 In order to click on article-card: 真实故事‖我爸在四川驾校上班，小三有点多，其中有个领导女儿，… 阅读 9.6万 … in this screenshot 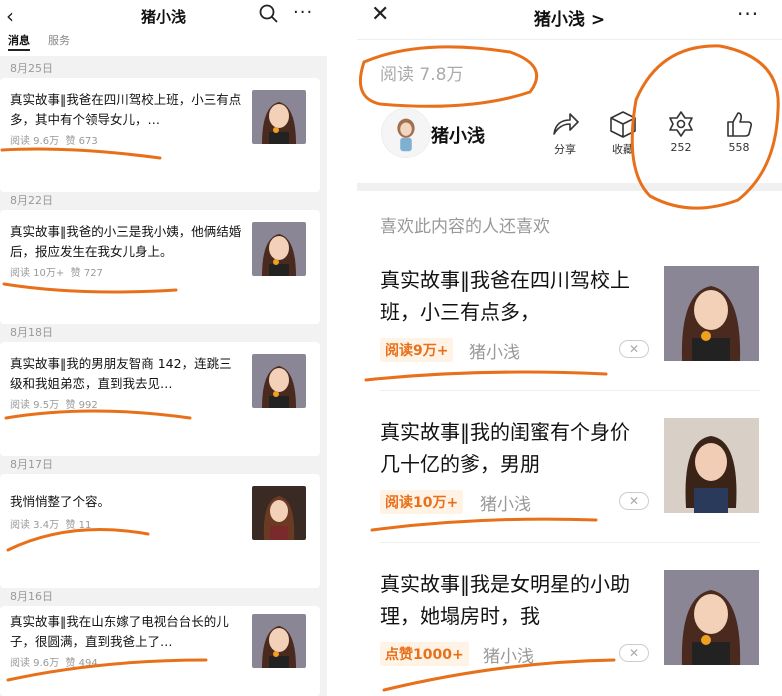, I will do `click(160, 135)`.